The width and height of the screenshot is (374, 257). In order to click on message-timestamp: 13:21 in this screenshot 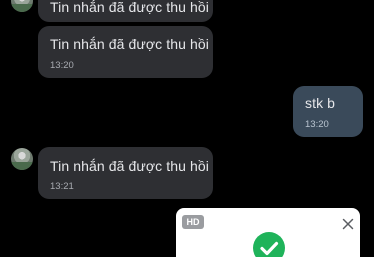, I will do `click(62, 186)`.